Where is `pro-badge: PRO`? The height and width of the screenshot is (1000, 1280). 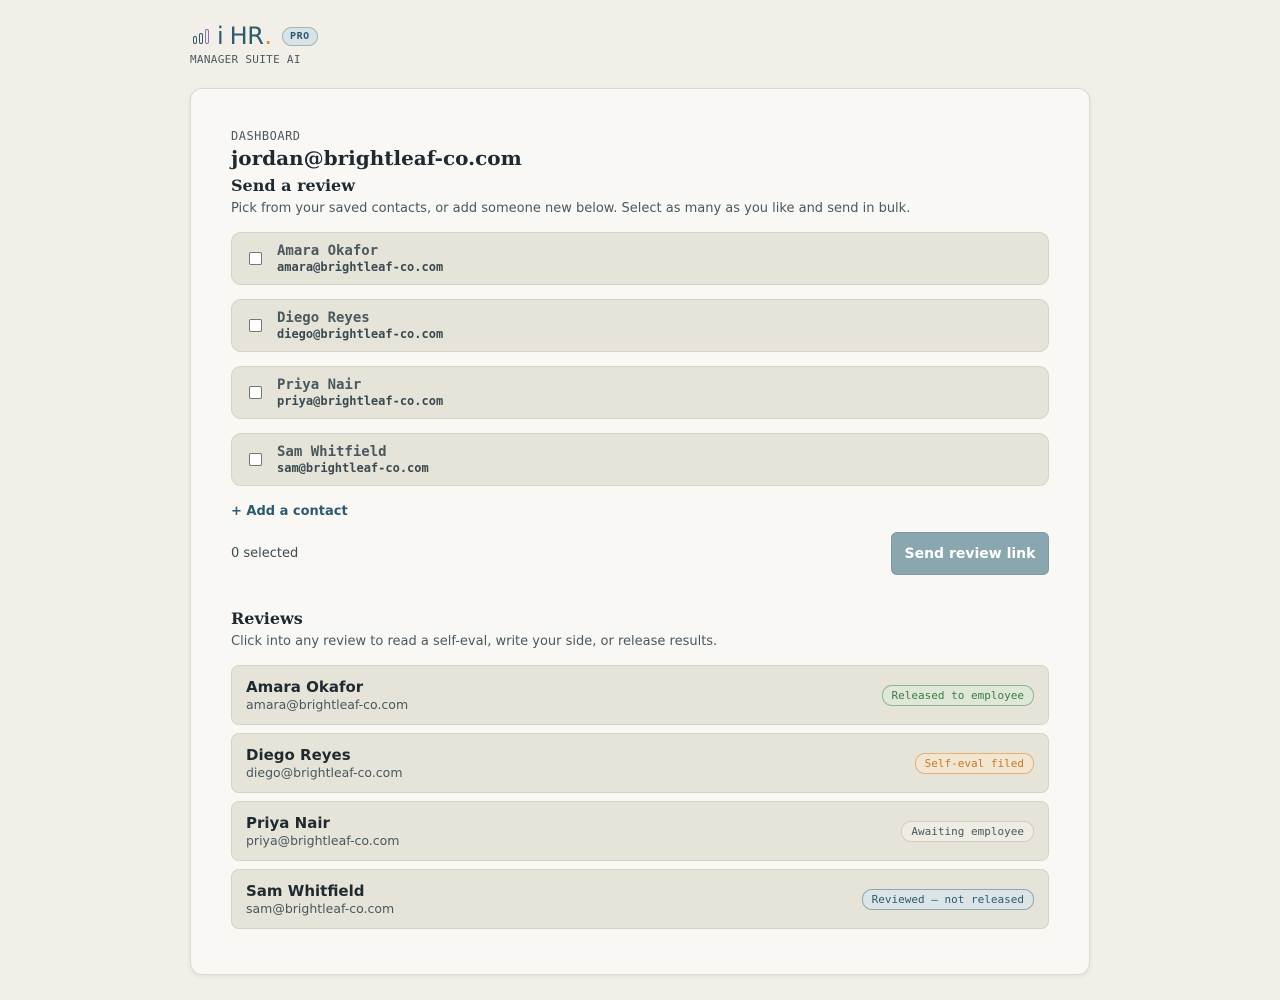
pro-badge: PRO is located at coordinates (300, 36).